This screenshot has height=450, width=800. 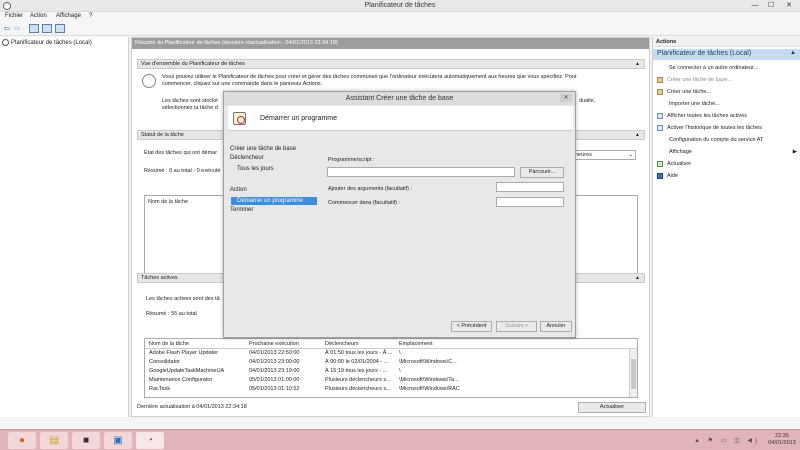 I want to click on properties-icon, so click(x=47, y=28).